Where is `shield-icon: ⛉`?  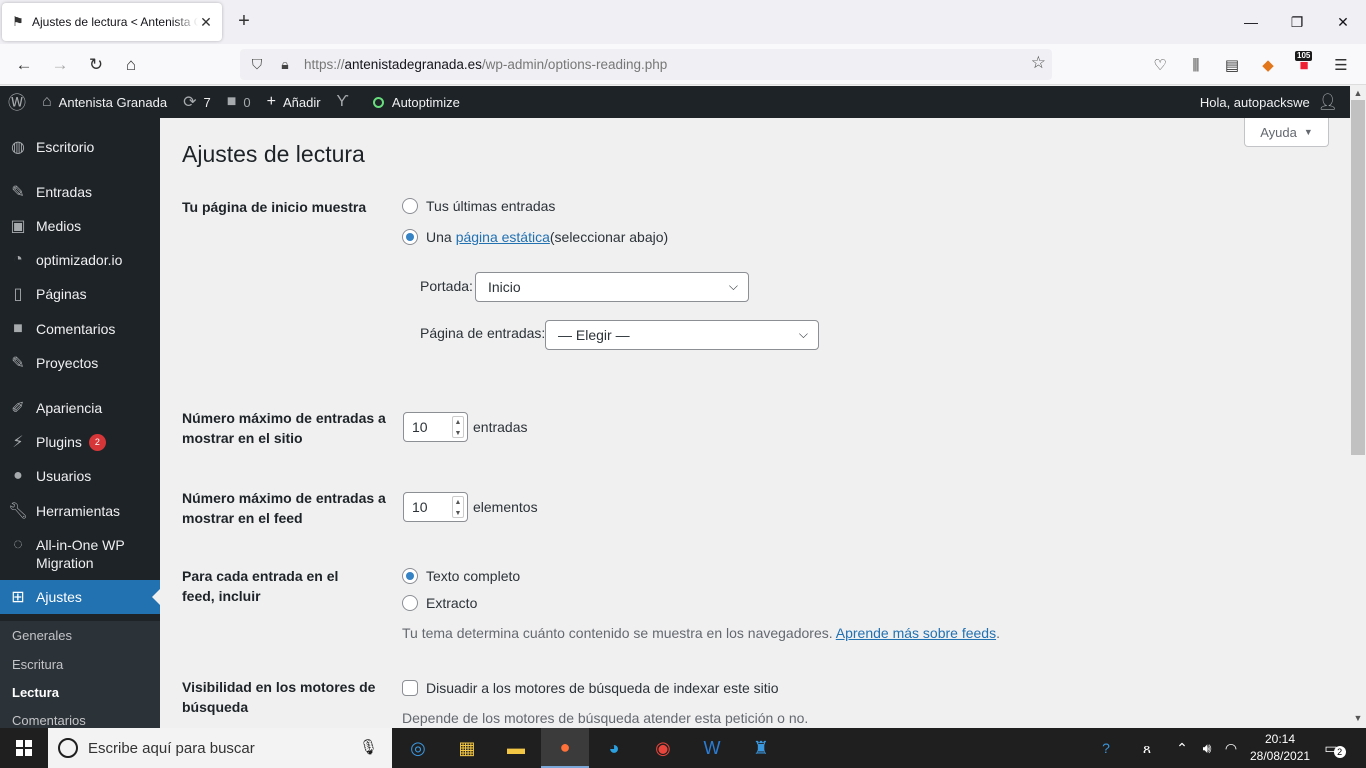 shield-icon: ⛉ is located at coordinates (257, 64).